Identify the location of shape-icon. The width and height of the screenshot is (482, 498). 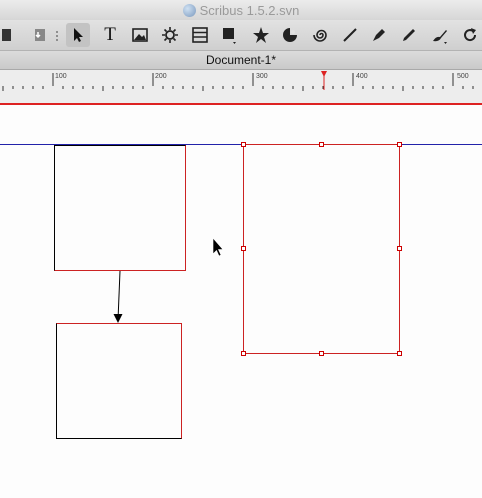
(230, 35).